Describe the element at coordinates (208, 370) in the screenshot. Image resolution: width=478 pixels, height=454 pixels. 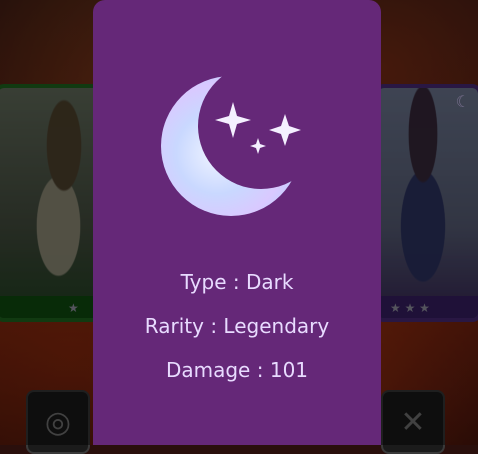
I see `damage-label: Damage` at that location.